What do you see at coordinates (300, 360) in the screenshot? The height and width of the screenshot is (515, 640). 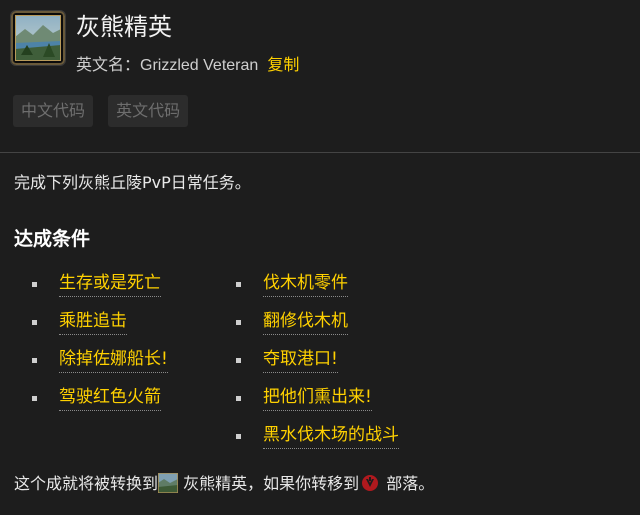 I see `criteria-link: 夺取港口!` at bounding box center [300, 360].